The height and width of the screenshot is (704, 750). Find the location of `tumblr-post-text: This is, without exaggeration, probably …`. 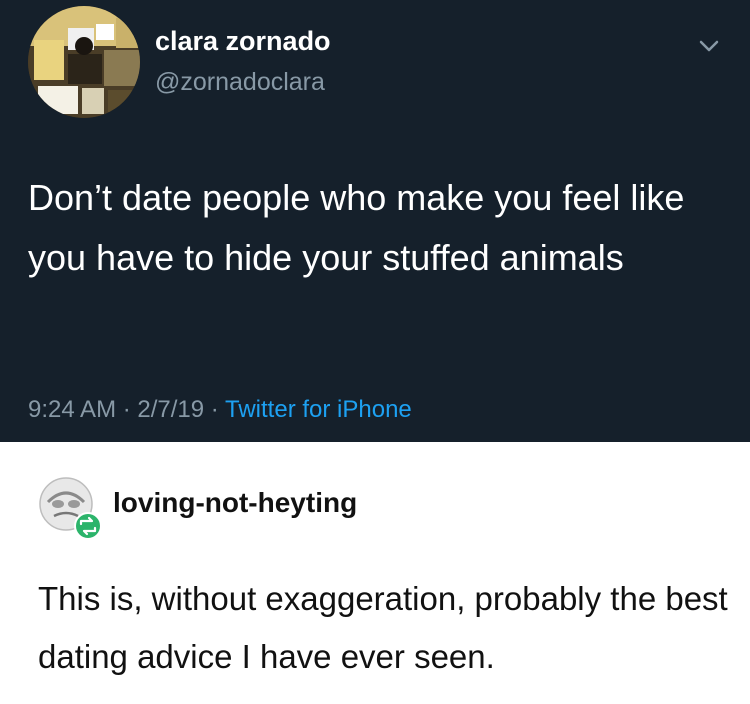

tumblr-post-text: This is, without exaggeration, probably … is located at coordinates (383, 627).